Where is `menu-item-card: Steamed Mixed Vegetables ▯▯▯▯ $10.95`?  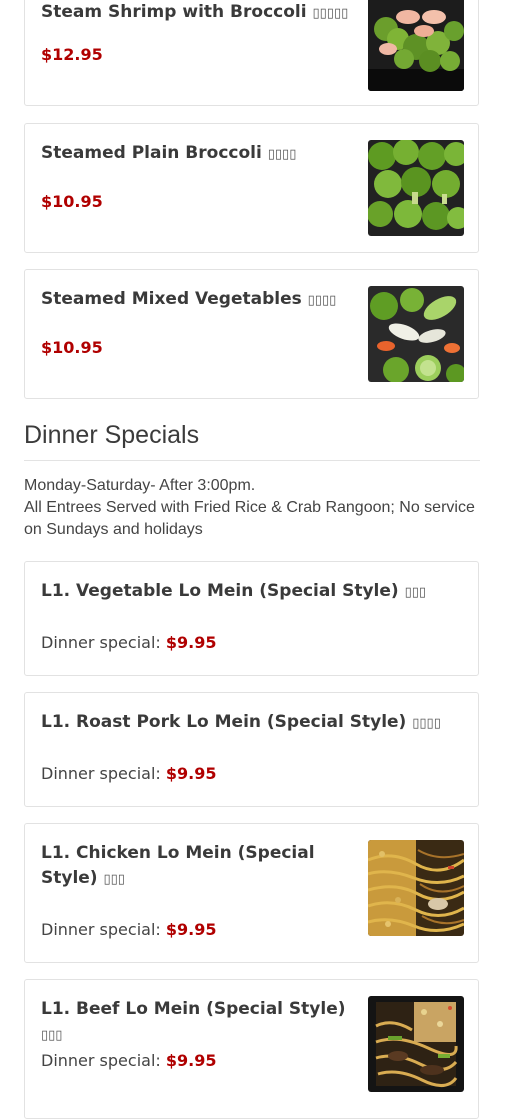 menu-item-card: Steamed Mixed Vegetables ▯▯▯▯ $10.95 is located at coordinates (251, 334).